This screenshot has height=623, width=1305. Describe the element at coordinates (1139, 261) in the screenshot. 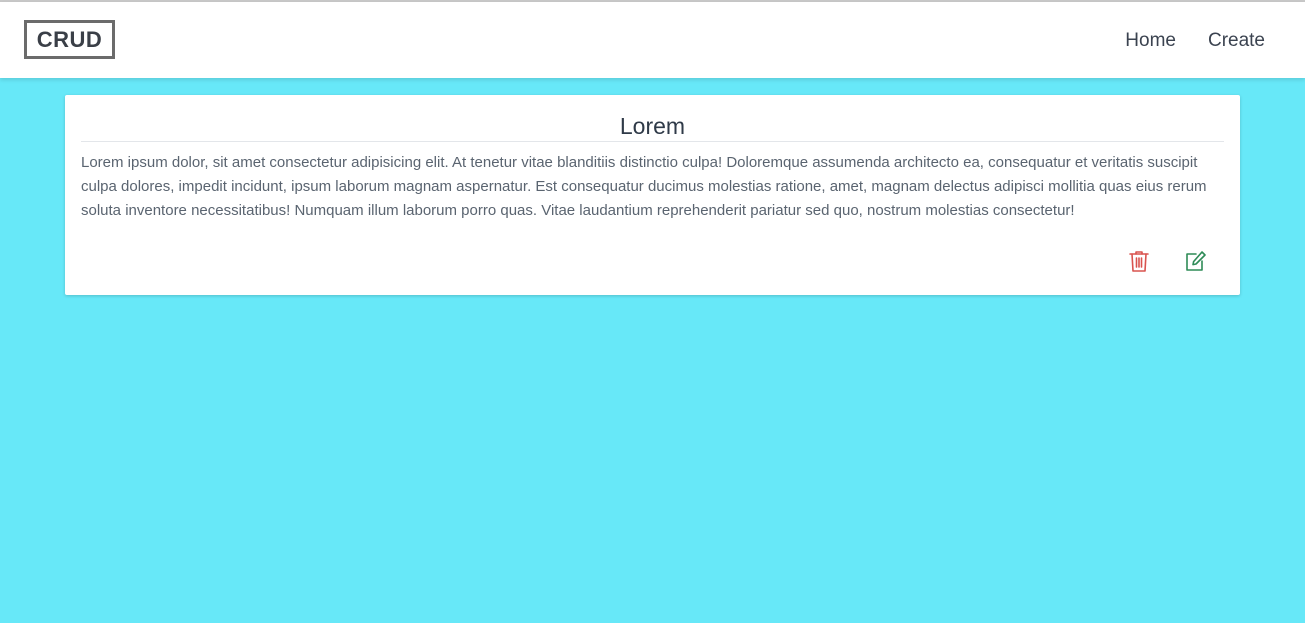

I see `trash-icon` at that location.